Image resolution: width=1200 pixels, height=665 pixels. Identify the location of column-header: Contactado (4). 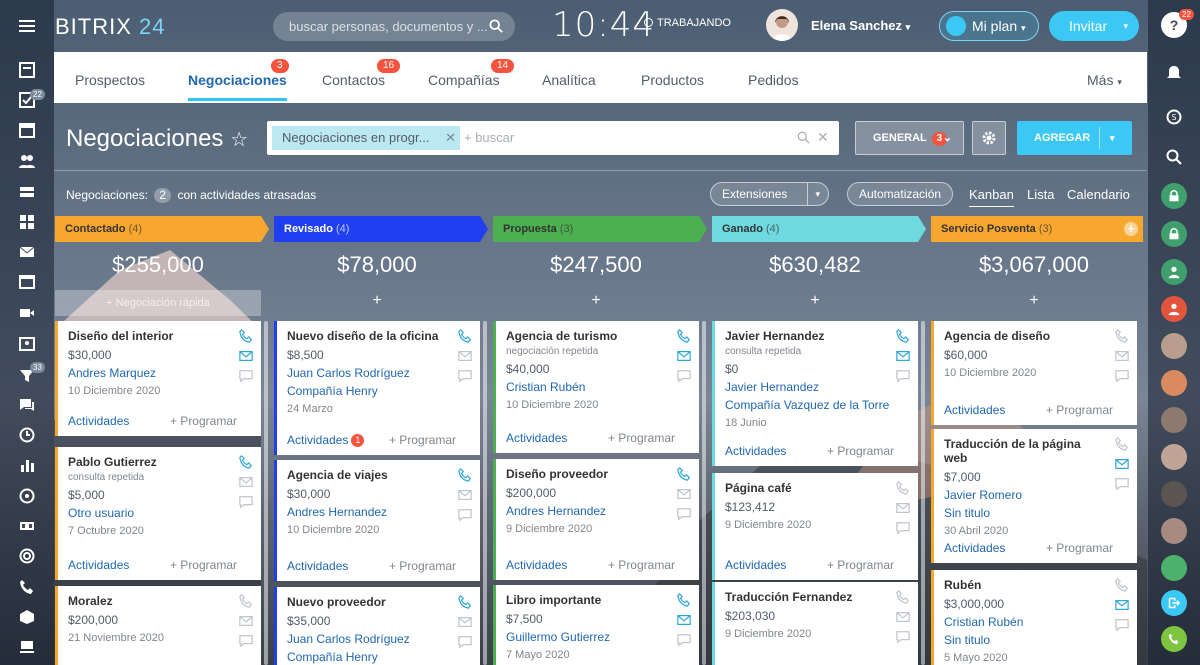
(162, 229).